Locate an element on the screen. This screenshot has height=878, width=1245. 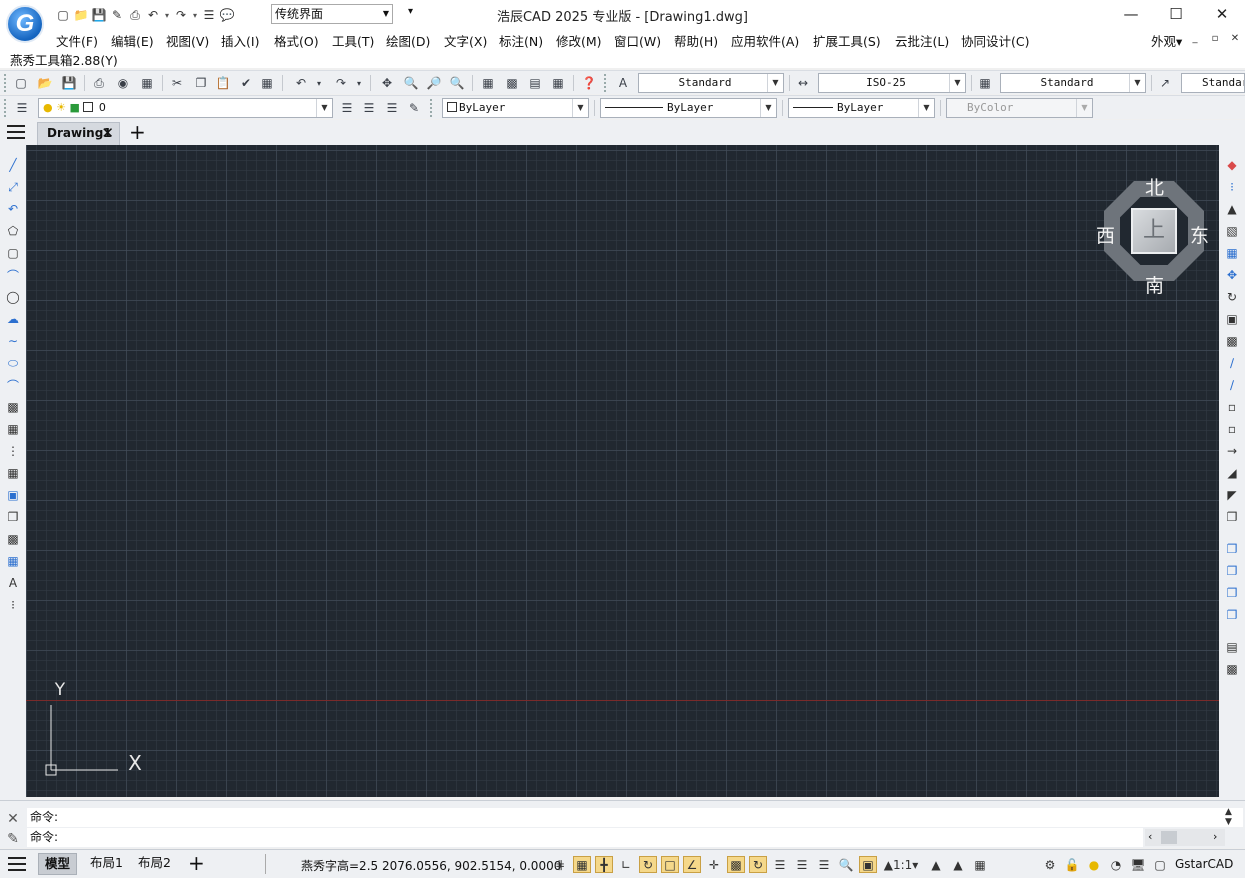
point-icon: ⋮ is located at coordinates (13, 451).